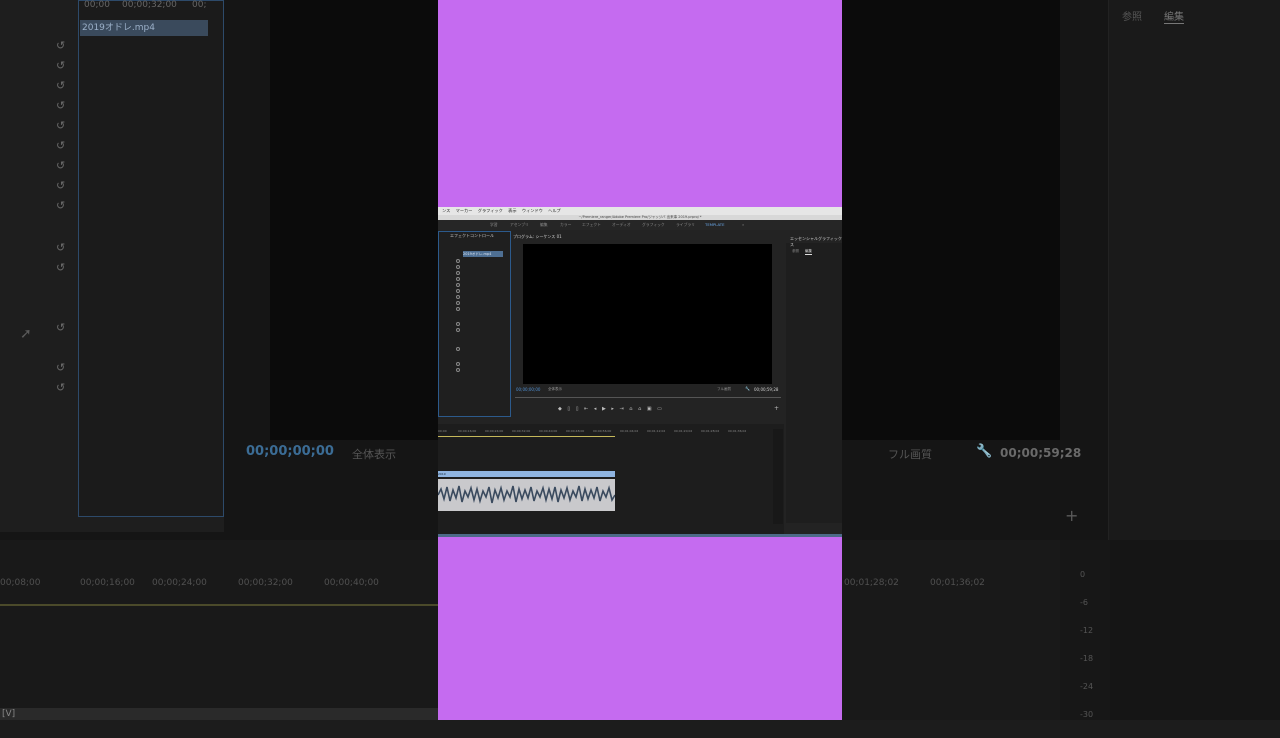 The image size is (1280, 738). I want to click on waveform-graphic, so click(526, 494).